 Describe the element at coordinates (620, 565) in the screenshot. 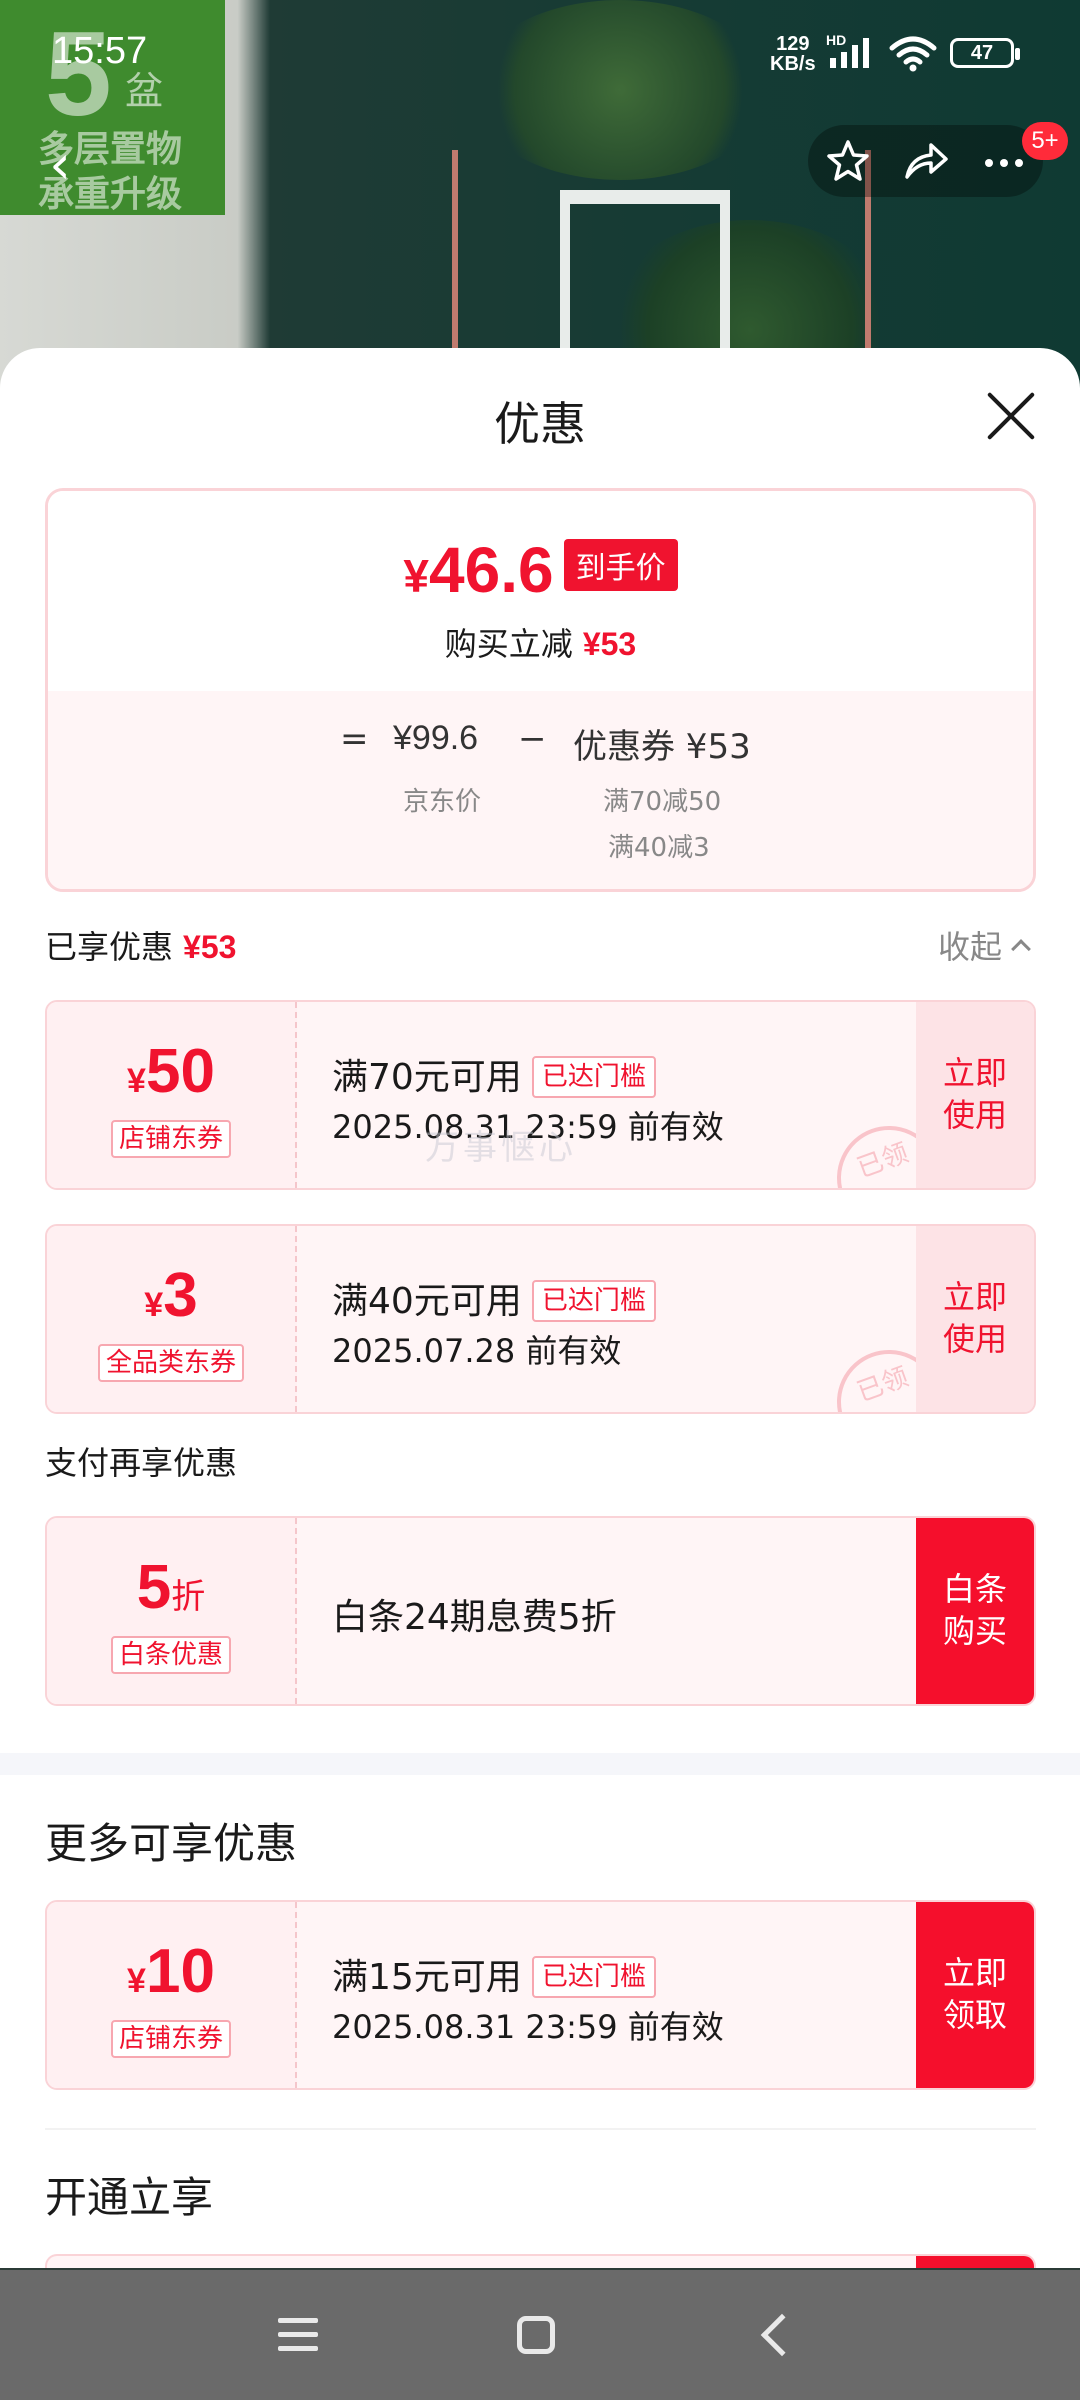

I see `final-price-tag: 到手价` at that location.